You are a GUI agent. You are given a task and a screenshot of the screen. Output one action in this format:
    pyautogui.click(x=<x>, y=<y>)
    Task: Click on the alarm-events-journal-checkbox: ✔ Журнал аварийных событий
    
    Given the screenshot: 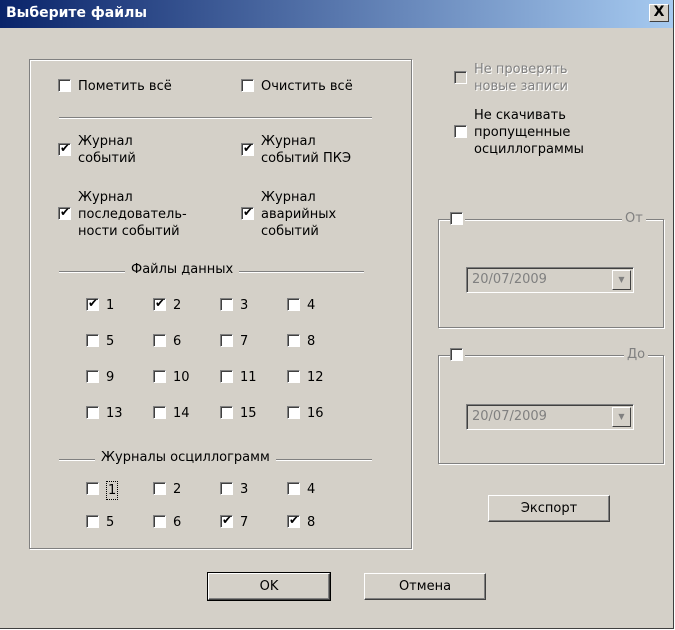 What is the action you would take?
    pyautogui.click(x=288, y=214)
    